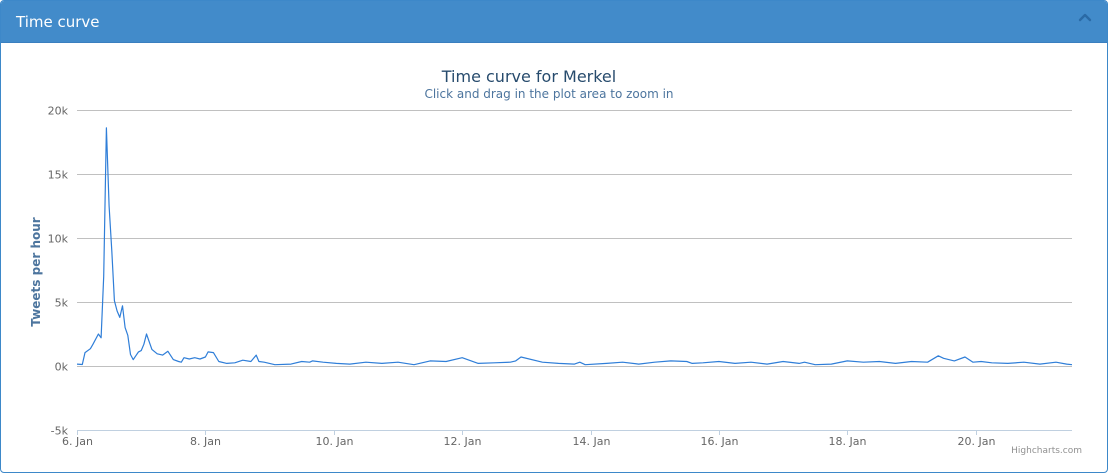  Describe the element at coordinates (1085, 18) in the screenshot. I see `chevron-up-icon` at that location.